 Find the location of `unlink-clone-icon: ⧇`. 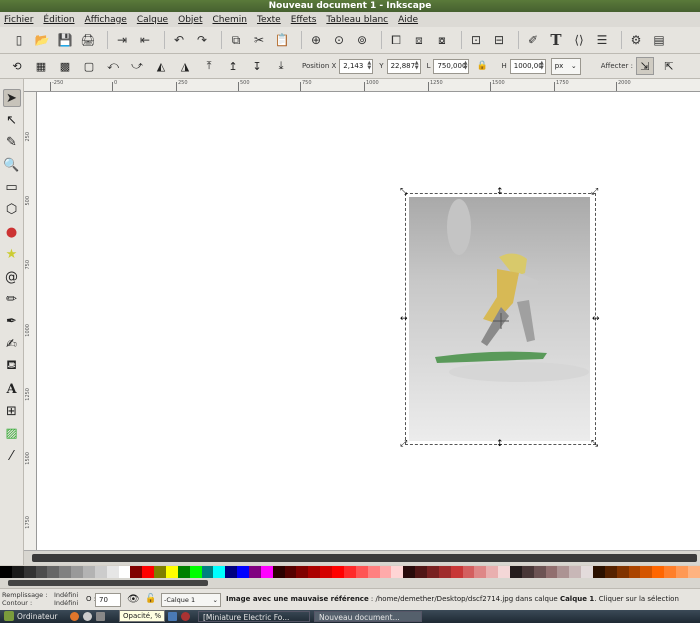

unlink-clone-icon: ⧇ is located at coordinates (442, 40).